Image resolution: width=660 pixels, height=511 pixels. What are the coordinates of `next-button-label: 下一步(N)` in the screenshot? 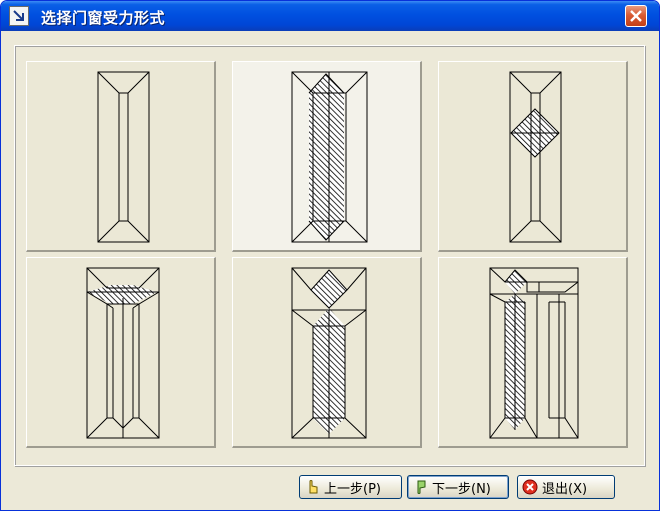 It's located at (461, 489).